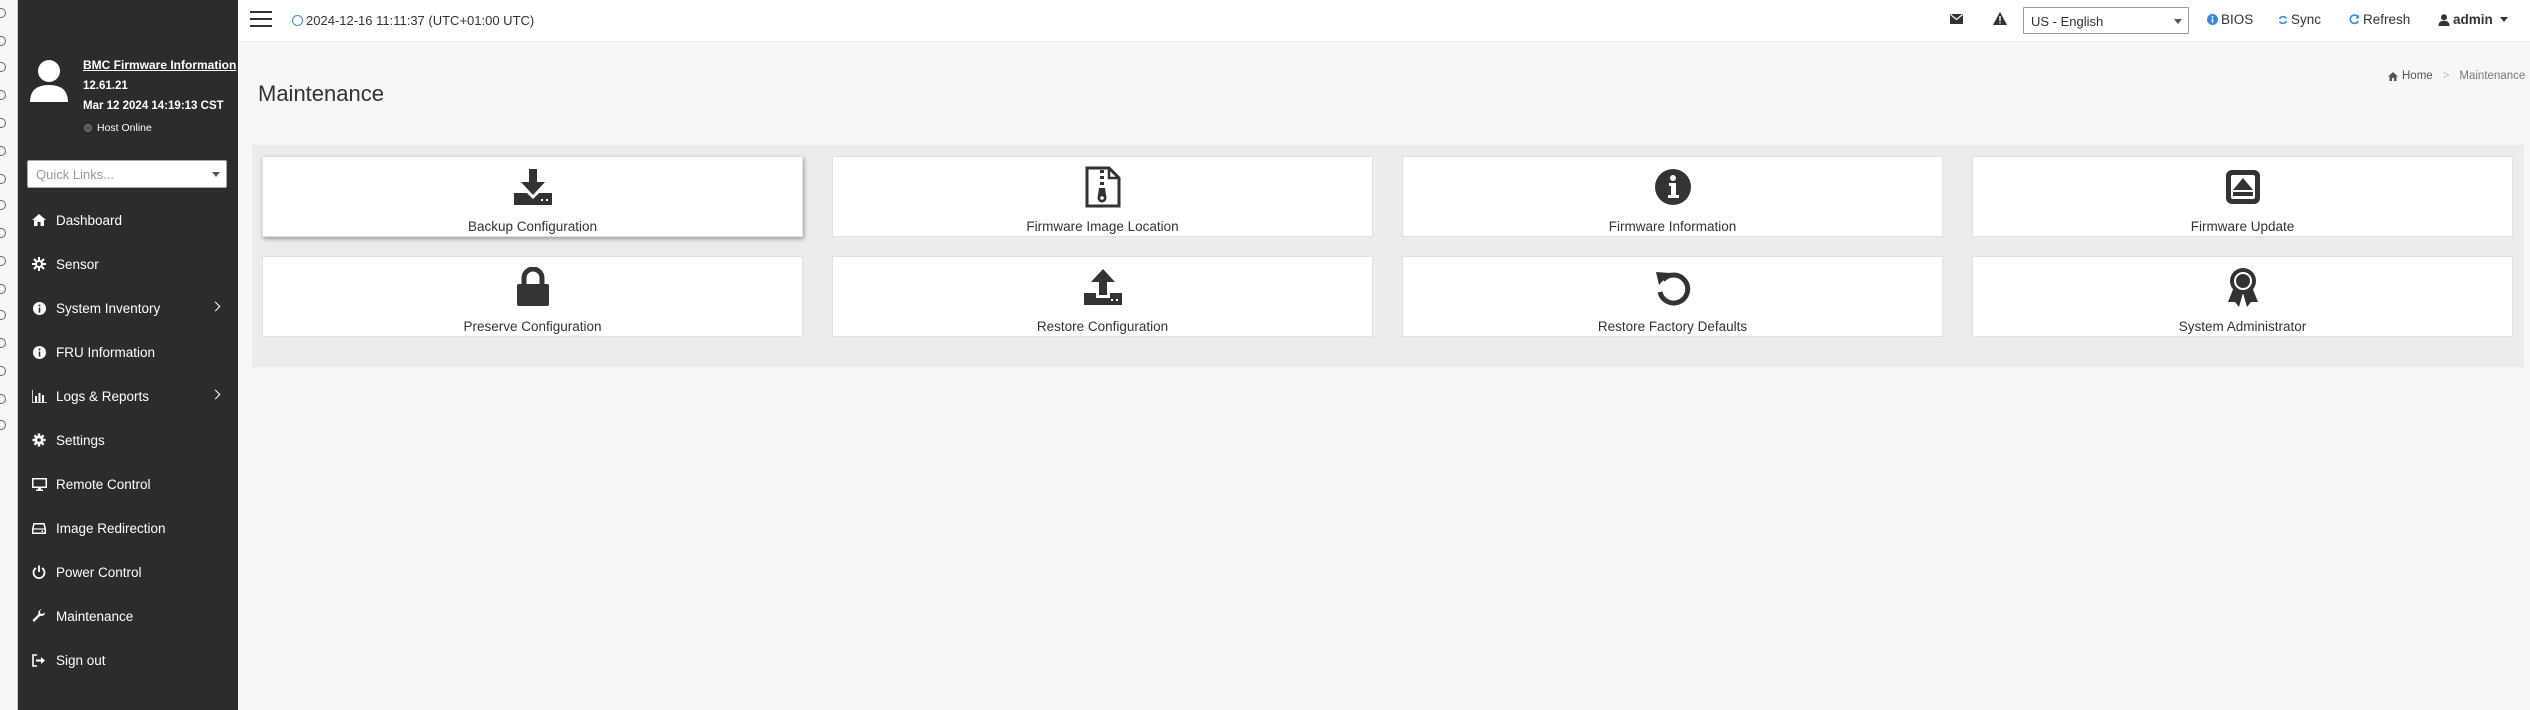 The height and width of the screenshot is (710, 2530). What do you see at coordinates (128, 660) in the screenshot?
I see `sidebar-item-sign-out: Sign out` at bounding box center [128, 660].